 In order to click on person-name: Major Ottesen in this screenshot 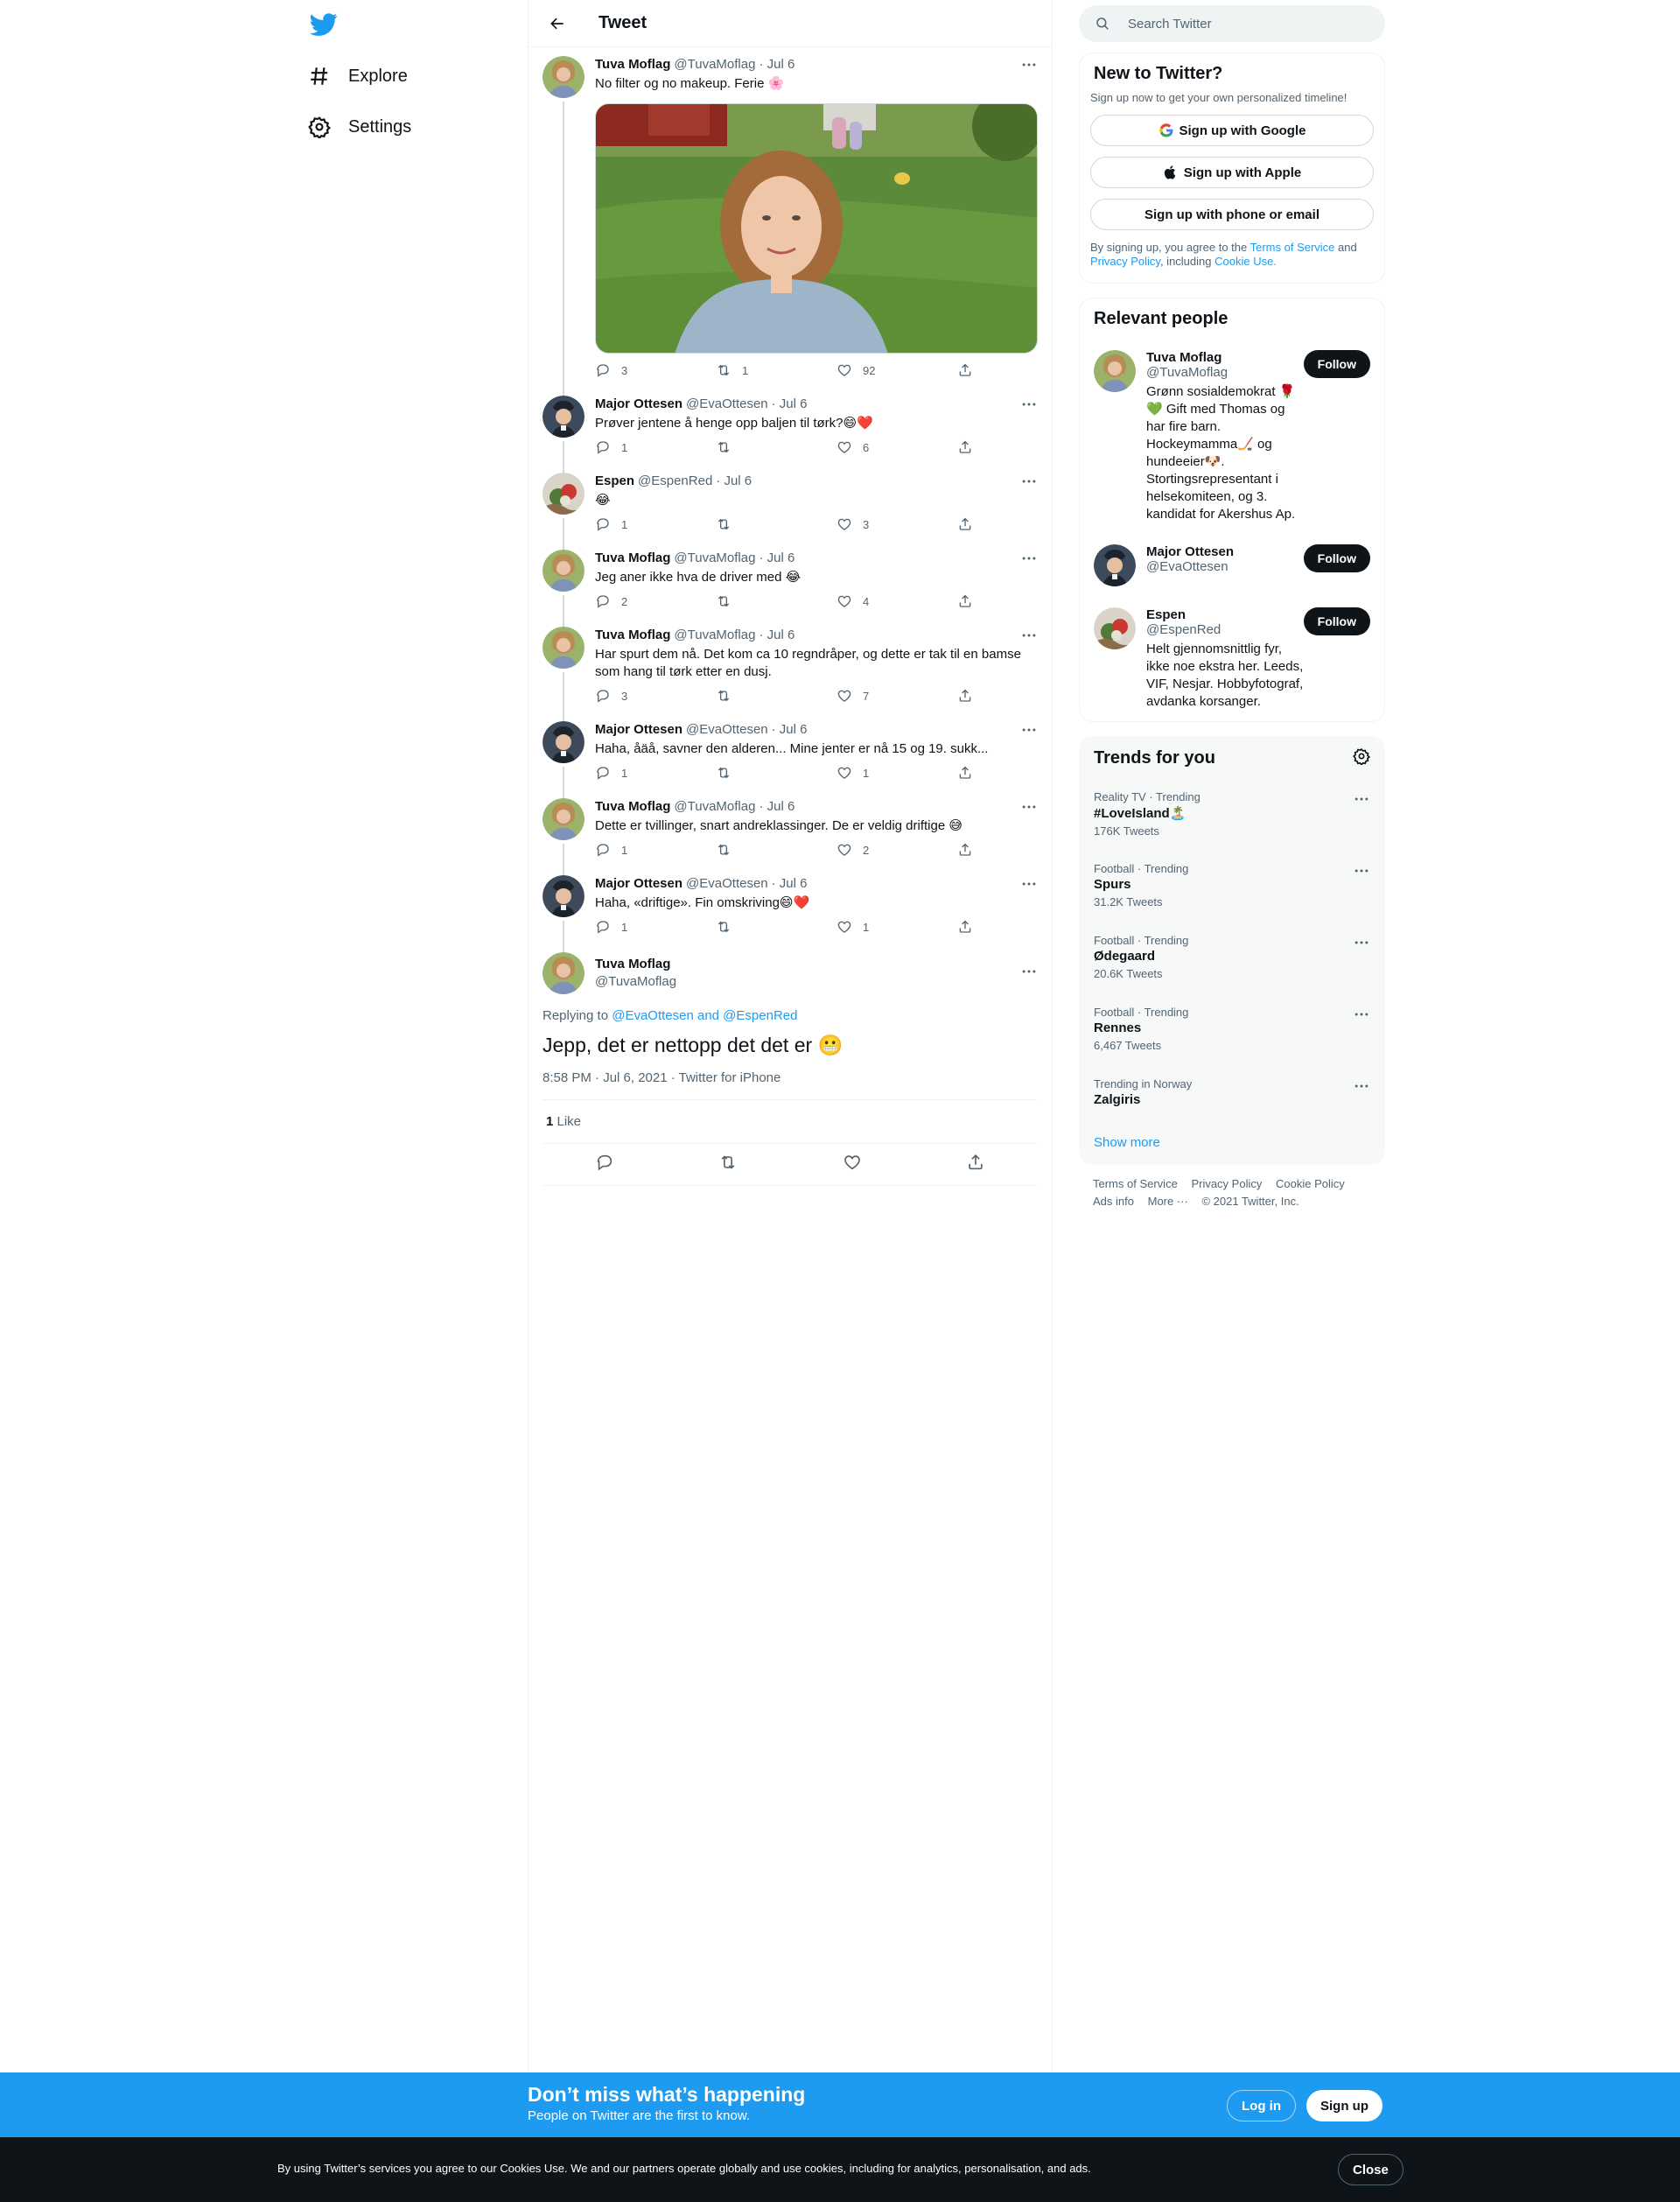, I will do `click(1225, 551)`.